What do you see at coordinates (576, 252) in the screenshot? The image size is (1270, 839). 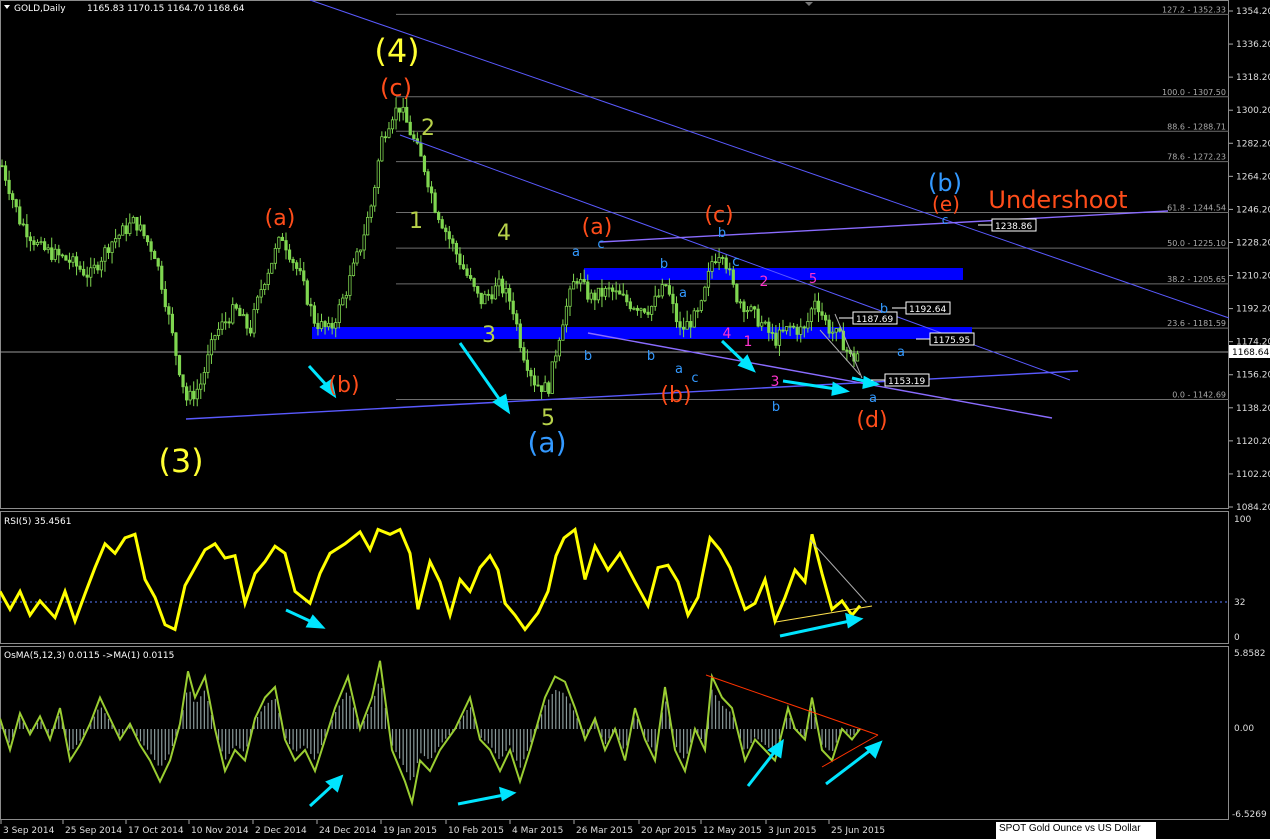 I see `wave-label: a` at bounding box center [576, 252].